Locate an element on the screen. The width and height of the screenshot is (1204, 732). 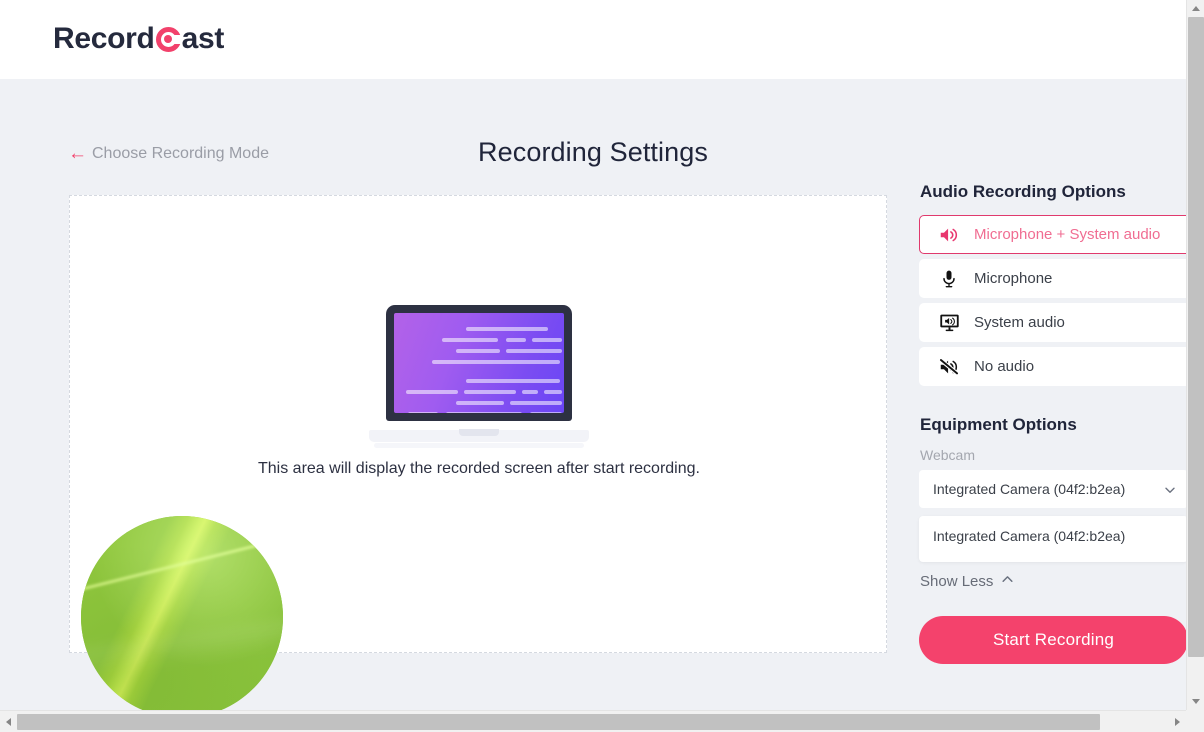
vertical-scrollbar-thumb is located at coordinates (1196, 337).